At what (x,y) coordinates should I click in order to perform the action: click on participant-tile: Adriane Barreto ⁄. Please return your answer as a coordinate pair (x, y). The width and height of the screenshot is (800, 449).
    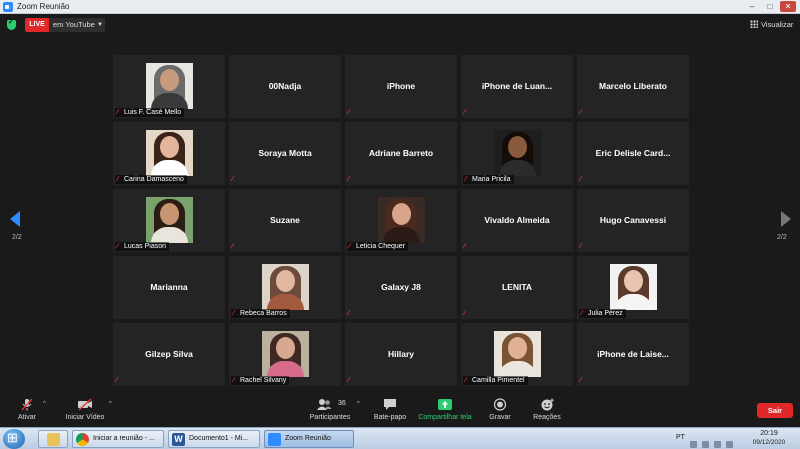
    Looking at the image, I should click on (401, 153).